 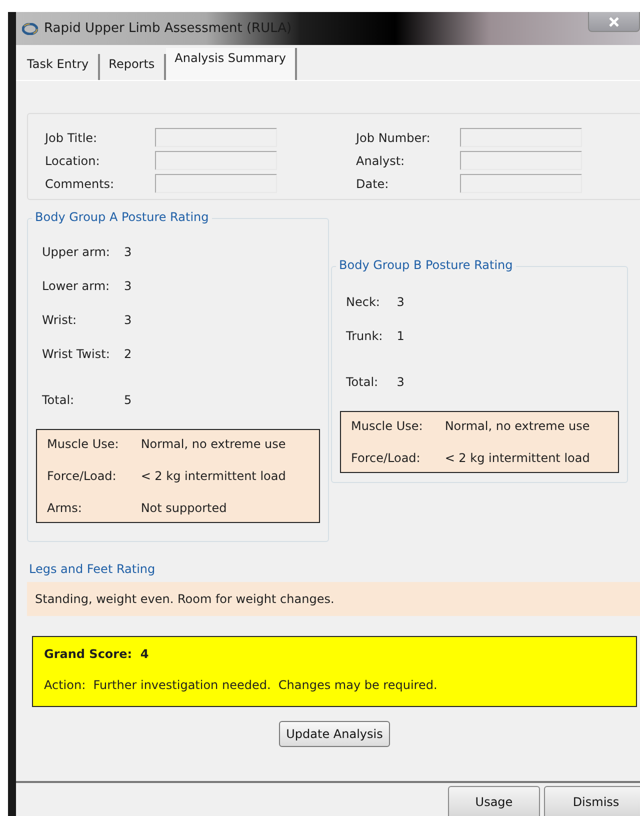 I want to click on dismiss-button: Dismiss, so click(x=592, y=801).